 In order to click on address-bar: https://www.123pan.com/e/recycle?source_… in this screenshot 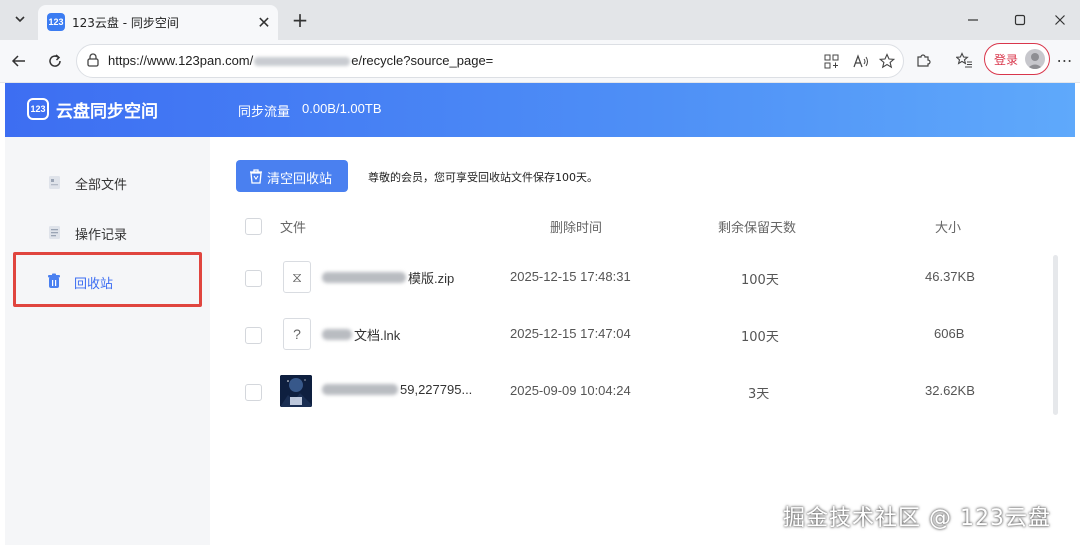, I will do `click(490, 61)`.